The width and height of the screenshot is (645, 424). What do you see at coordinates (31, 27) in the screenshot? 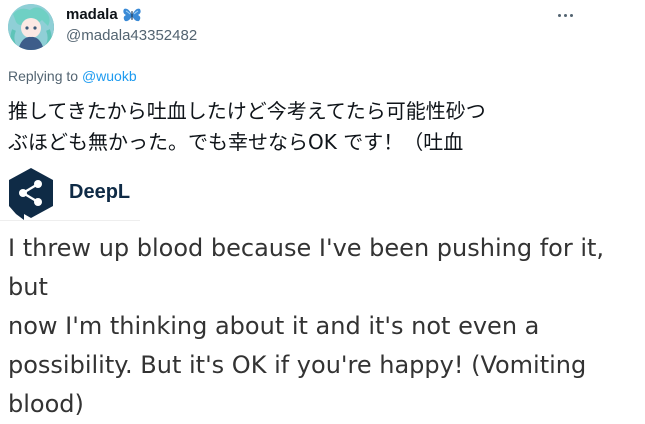
I see `avatar` at bounding box center [31, 27].